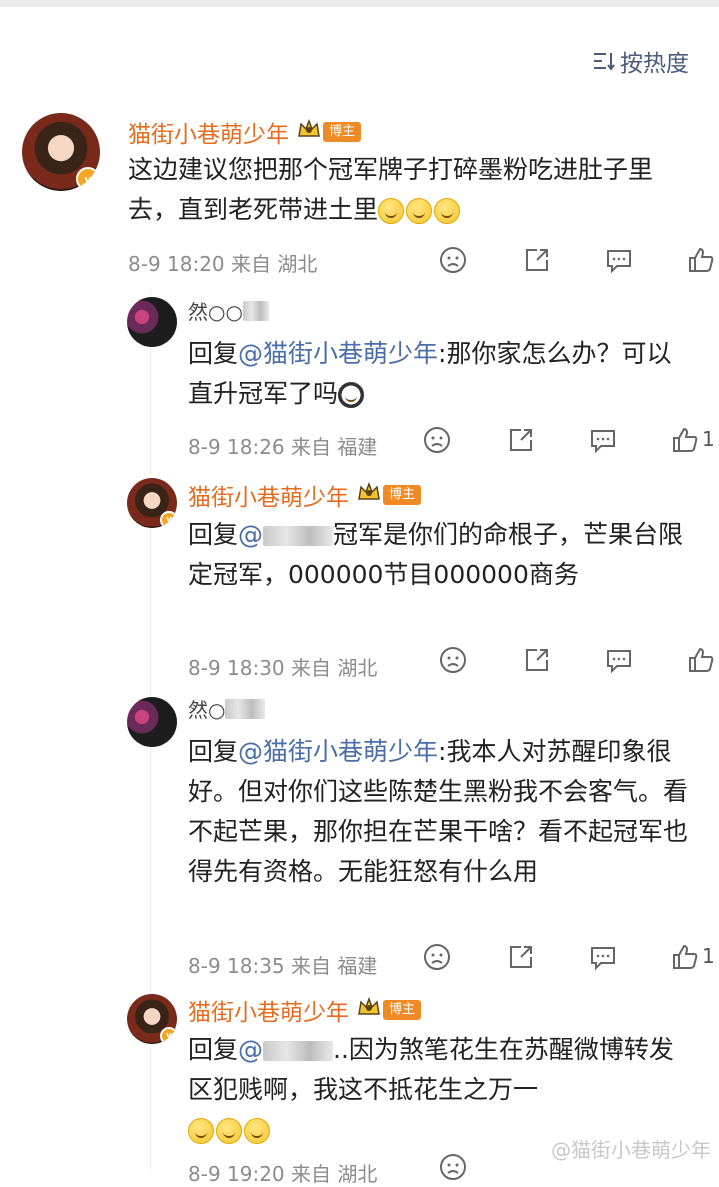 The width and height of the screenshot is (719, 1187). I want to click on watermark: @猫街小巷萌少年, so click(631, 1150).